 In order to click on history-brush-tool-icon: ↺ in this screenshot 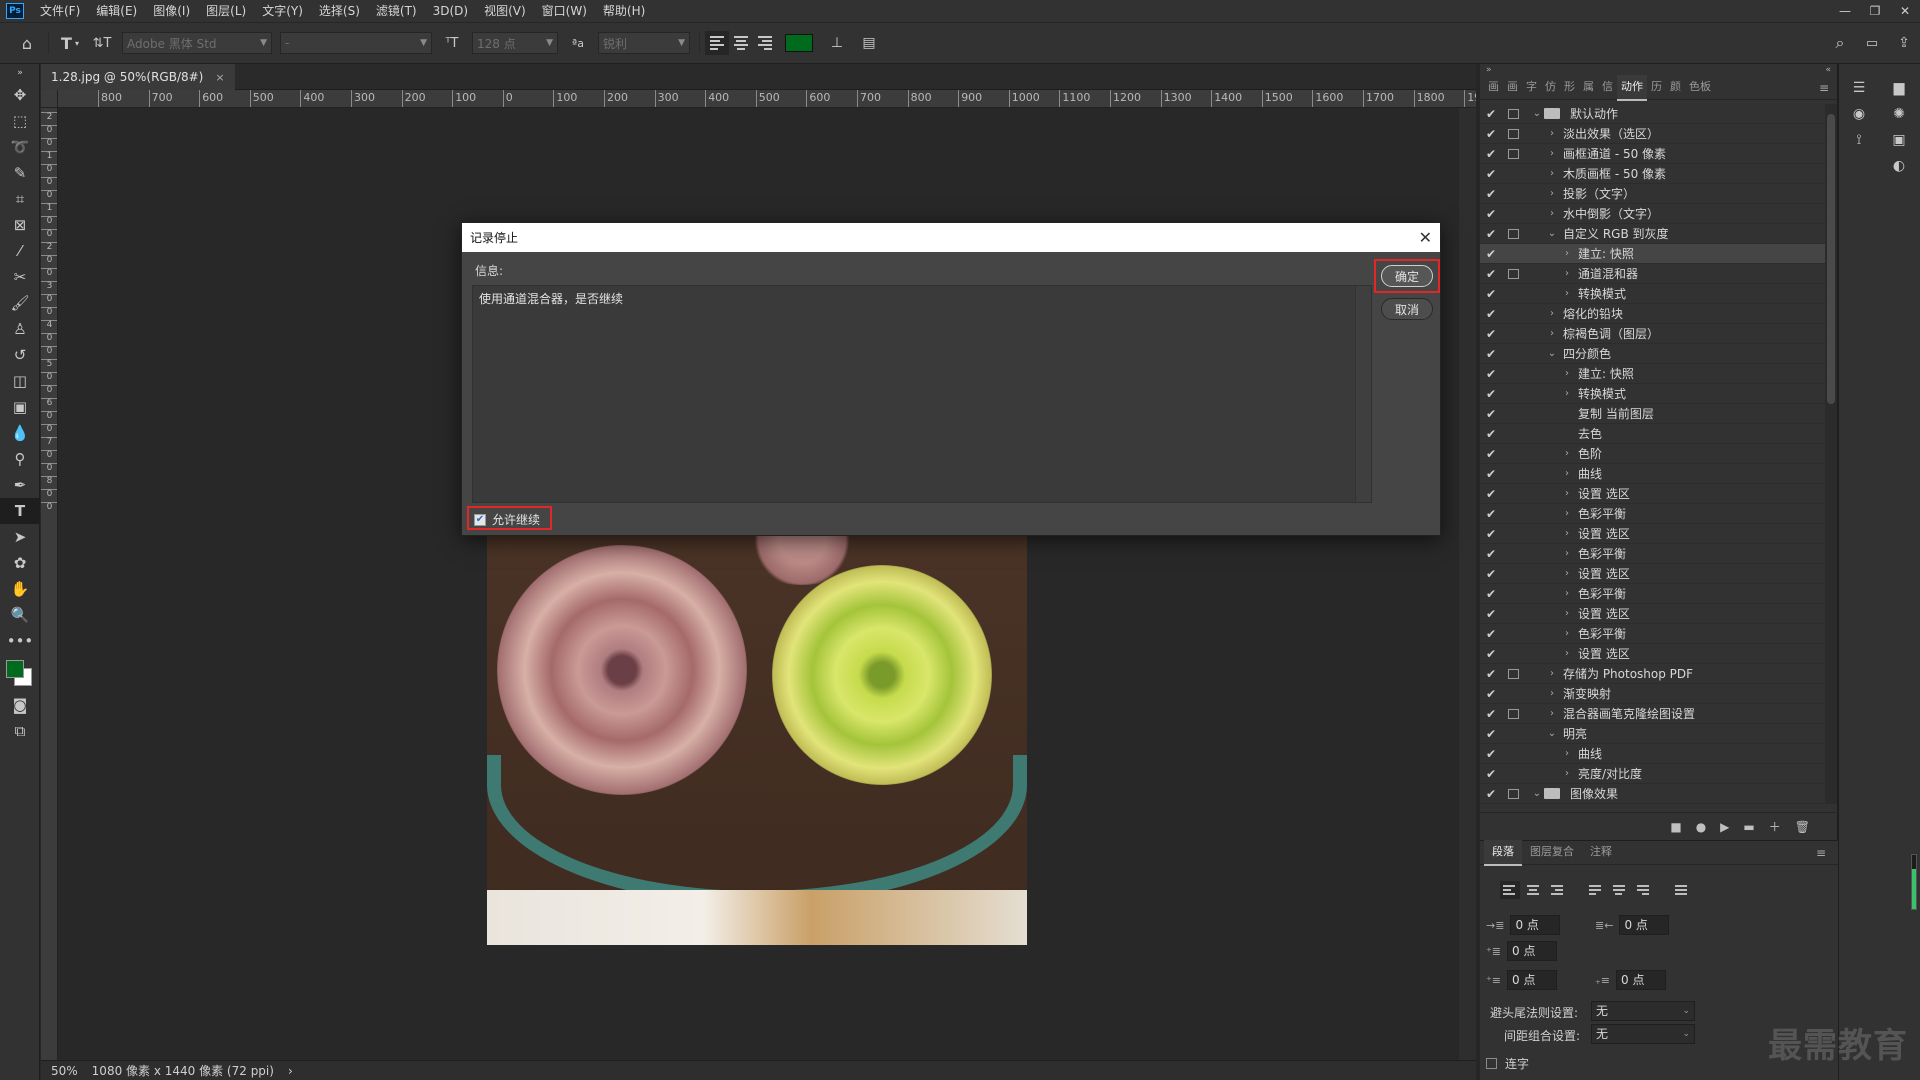, I will do `click(20, 355)`.